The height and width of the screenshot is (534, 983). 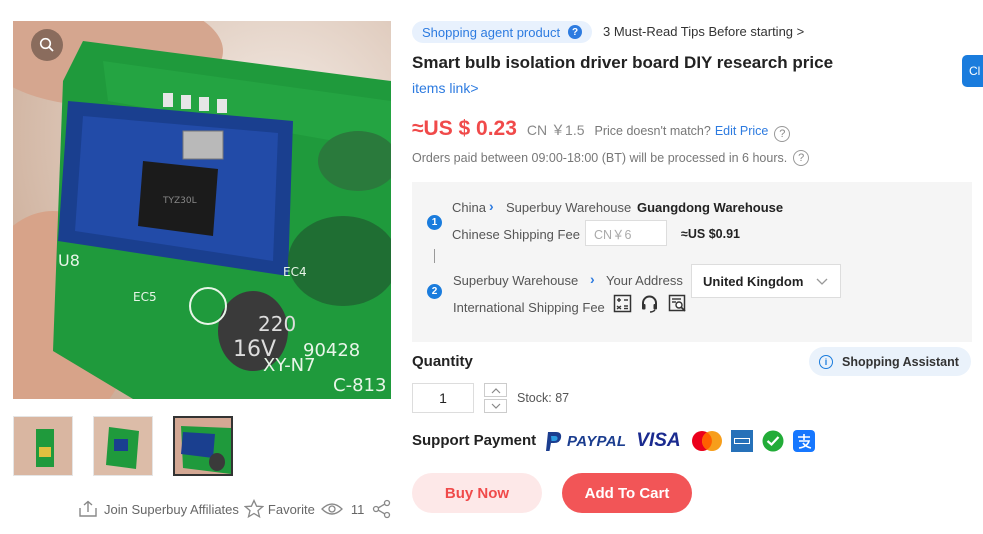 I want to click on headset-icon, so click(x=649, y=303).